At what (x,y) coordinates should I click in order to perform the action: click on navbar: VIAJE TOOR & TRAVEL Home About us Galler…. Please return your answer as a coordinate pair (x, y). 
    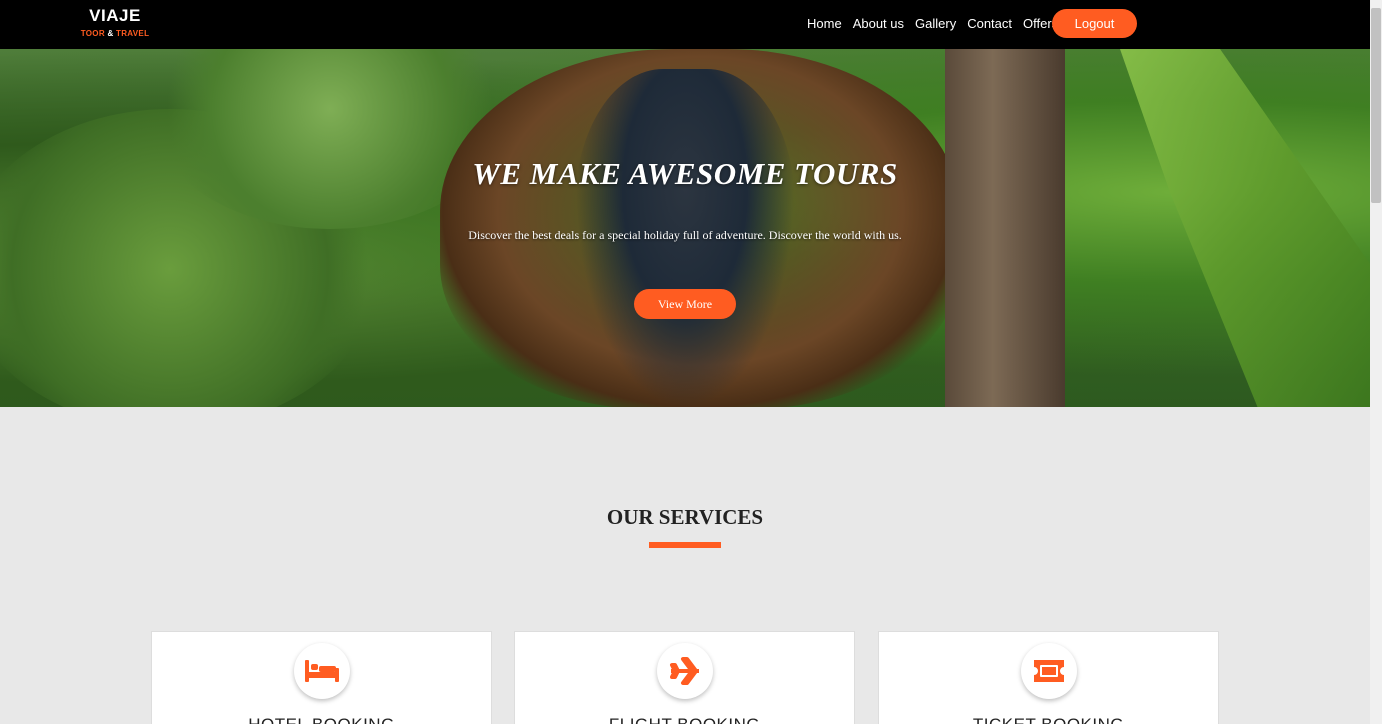
    Looking at the image, I should click on (685, 24).